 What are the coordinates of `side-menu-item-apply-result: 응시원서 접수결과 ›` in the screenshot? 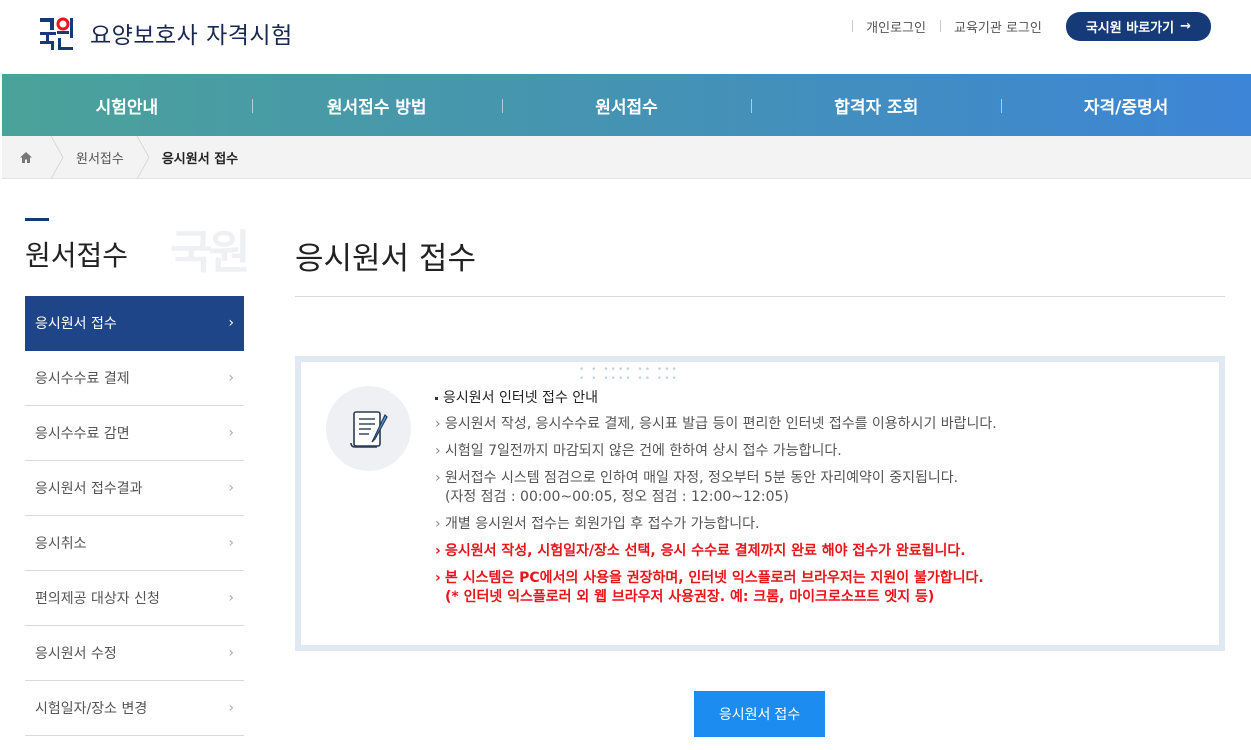 It's located at (134, 488).